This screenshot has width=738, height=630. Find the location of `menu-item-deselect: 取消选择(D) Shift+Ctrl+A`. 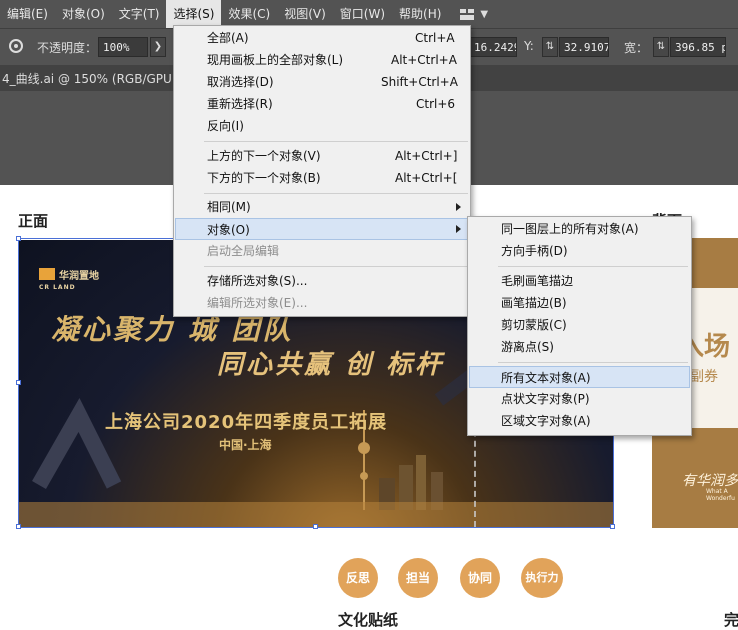

menu-item-deselect: 取消选择(D) Shift+Ctrl+A is located at coordinates (322, 82).